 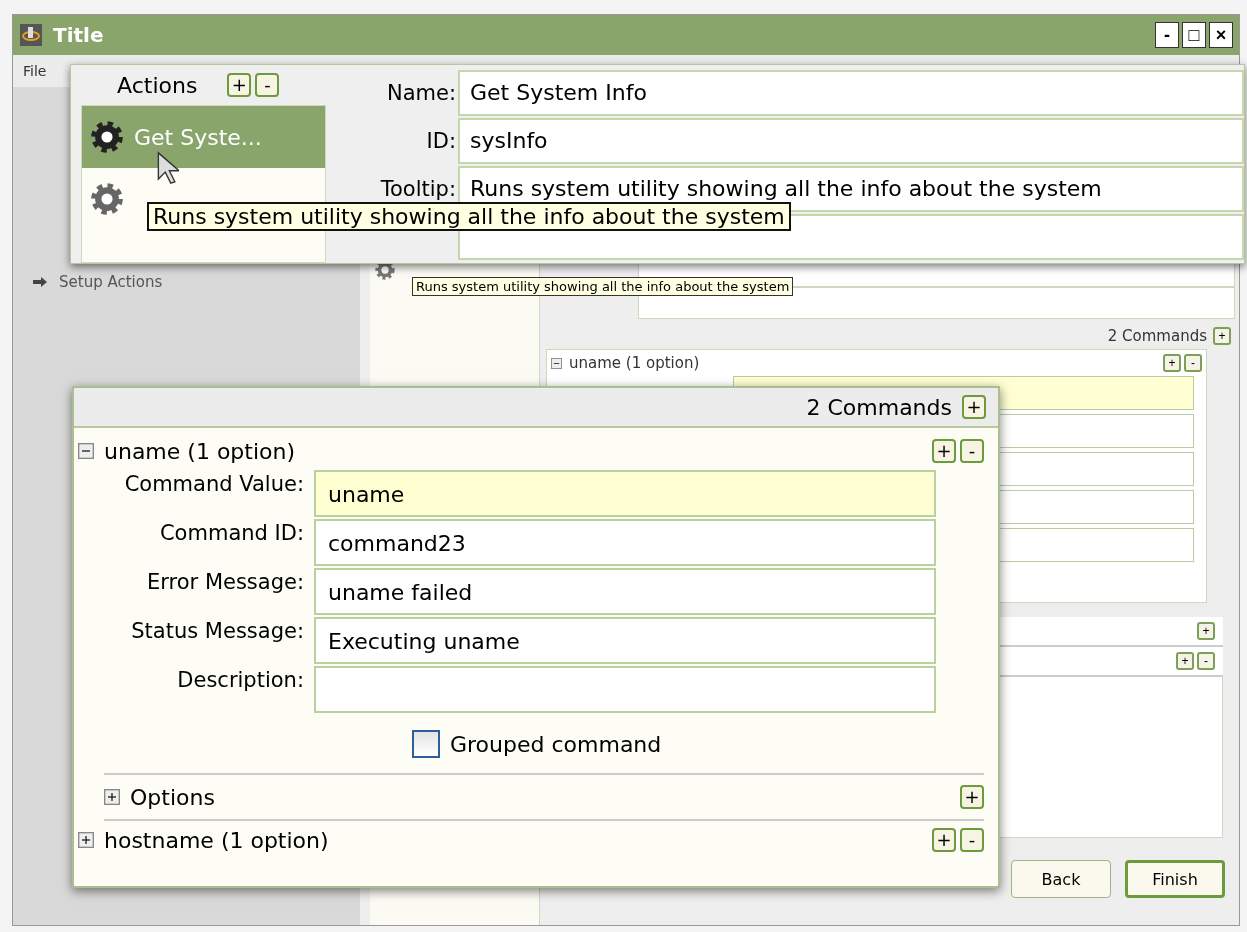 What do you see at coordinates (173, 797) in the screenshot?
I see `options-label: Options` at bounding box center [173, 797].